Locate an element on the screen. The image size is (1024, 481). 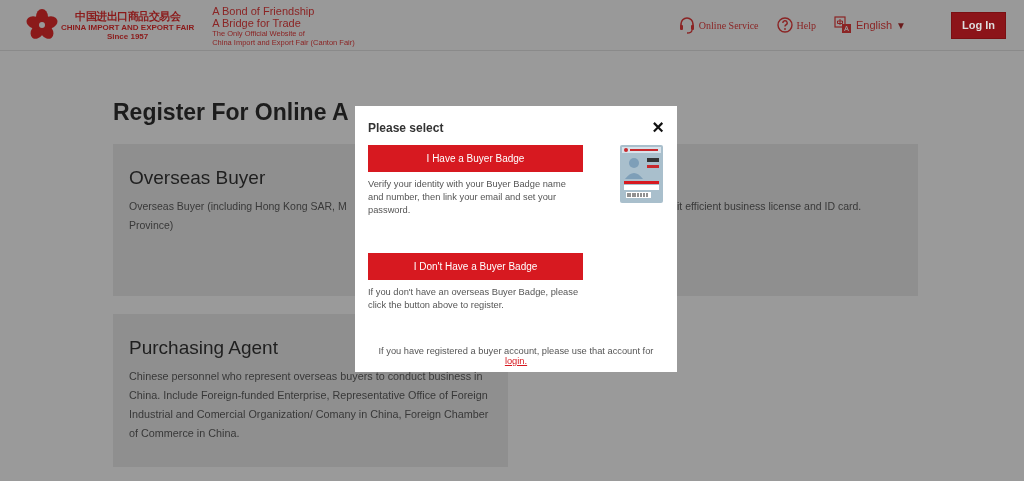
description-text: Overseas Buyer (including Hong Kong SAR, M is located at coordinates (238, 206).